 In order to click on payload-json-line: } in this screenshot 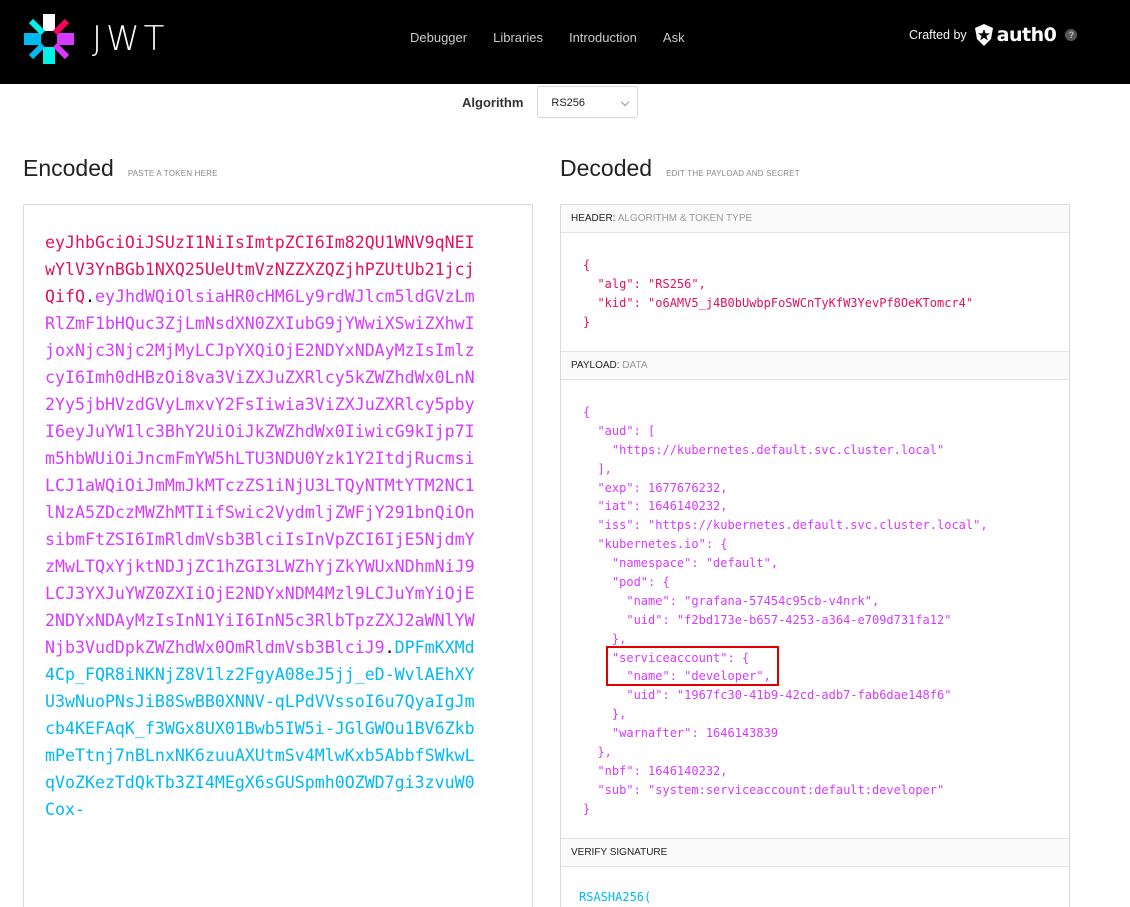, I will do `click(587, 808)`.